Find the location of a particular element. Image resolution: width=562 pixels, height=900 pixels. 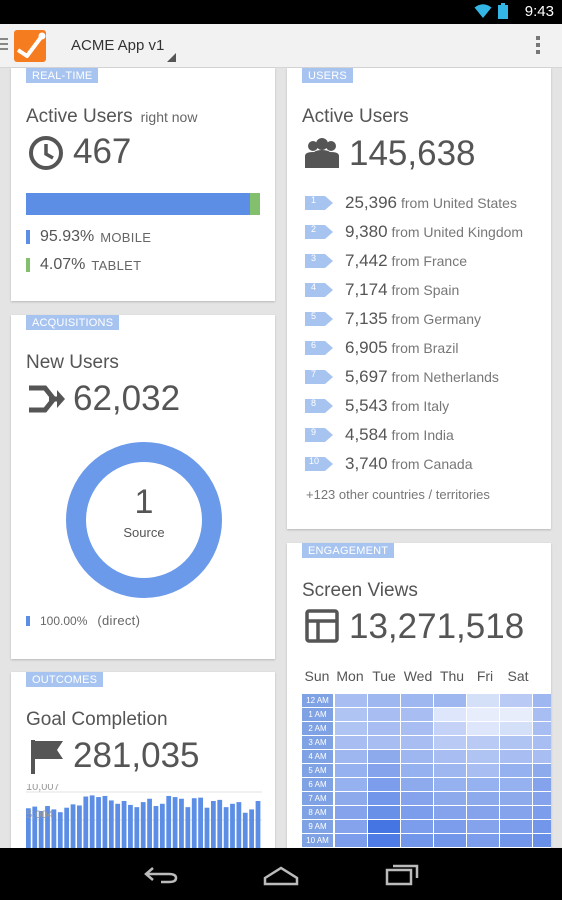

dropdown-indicator-icon is located at coordinates (171, 57).